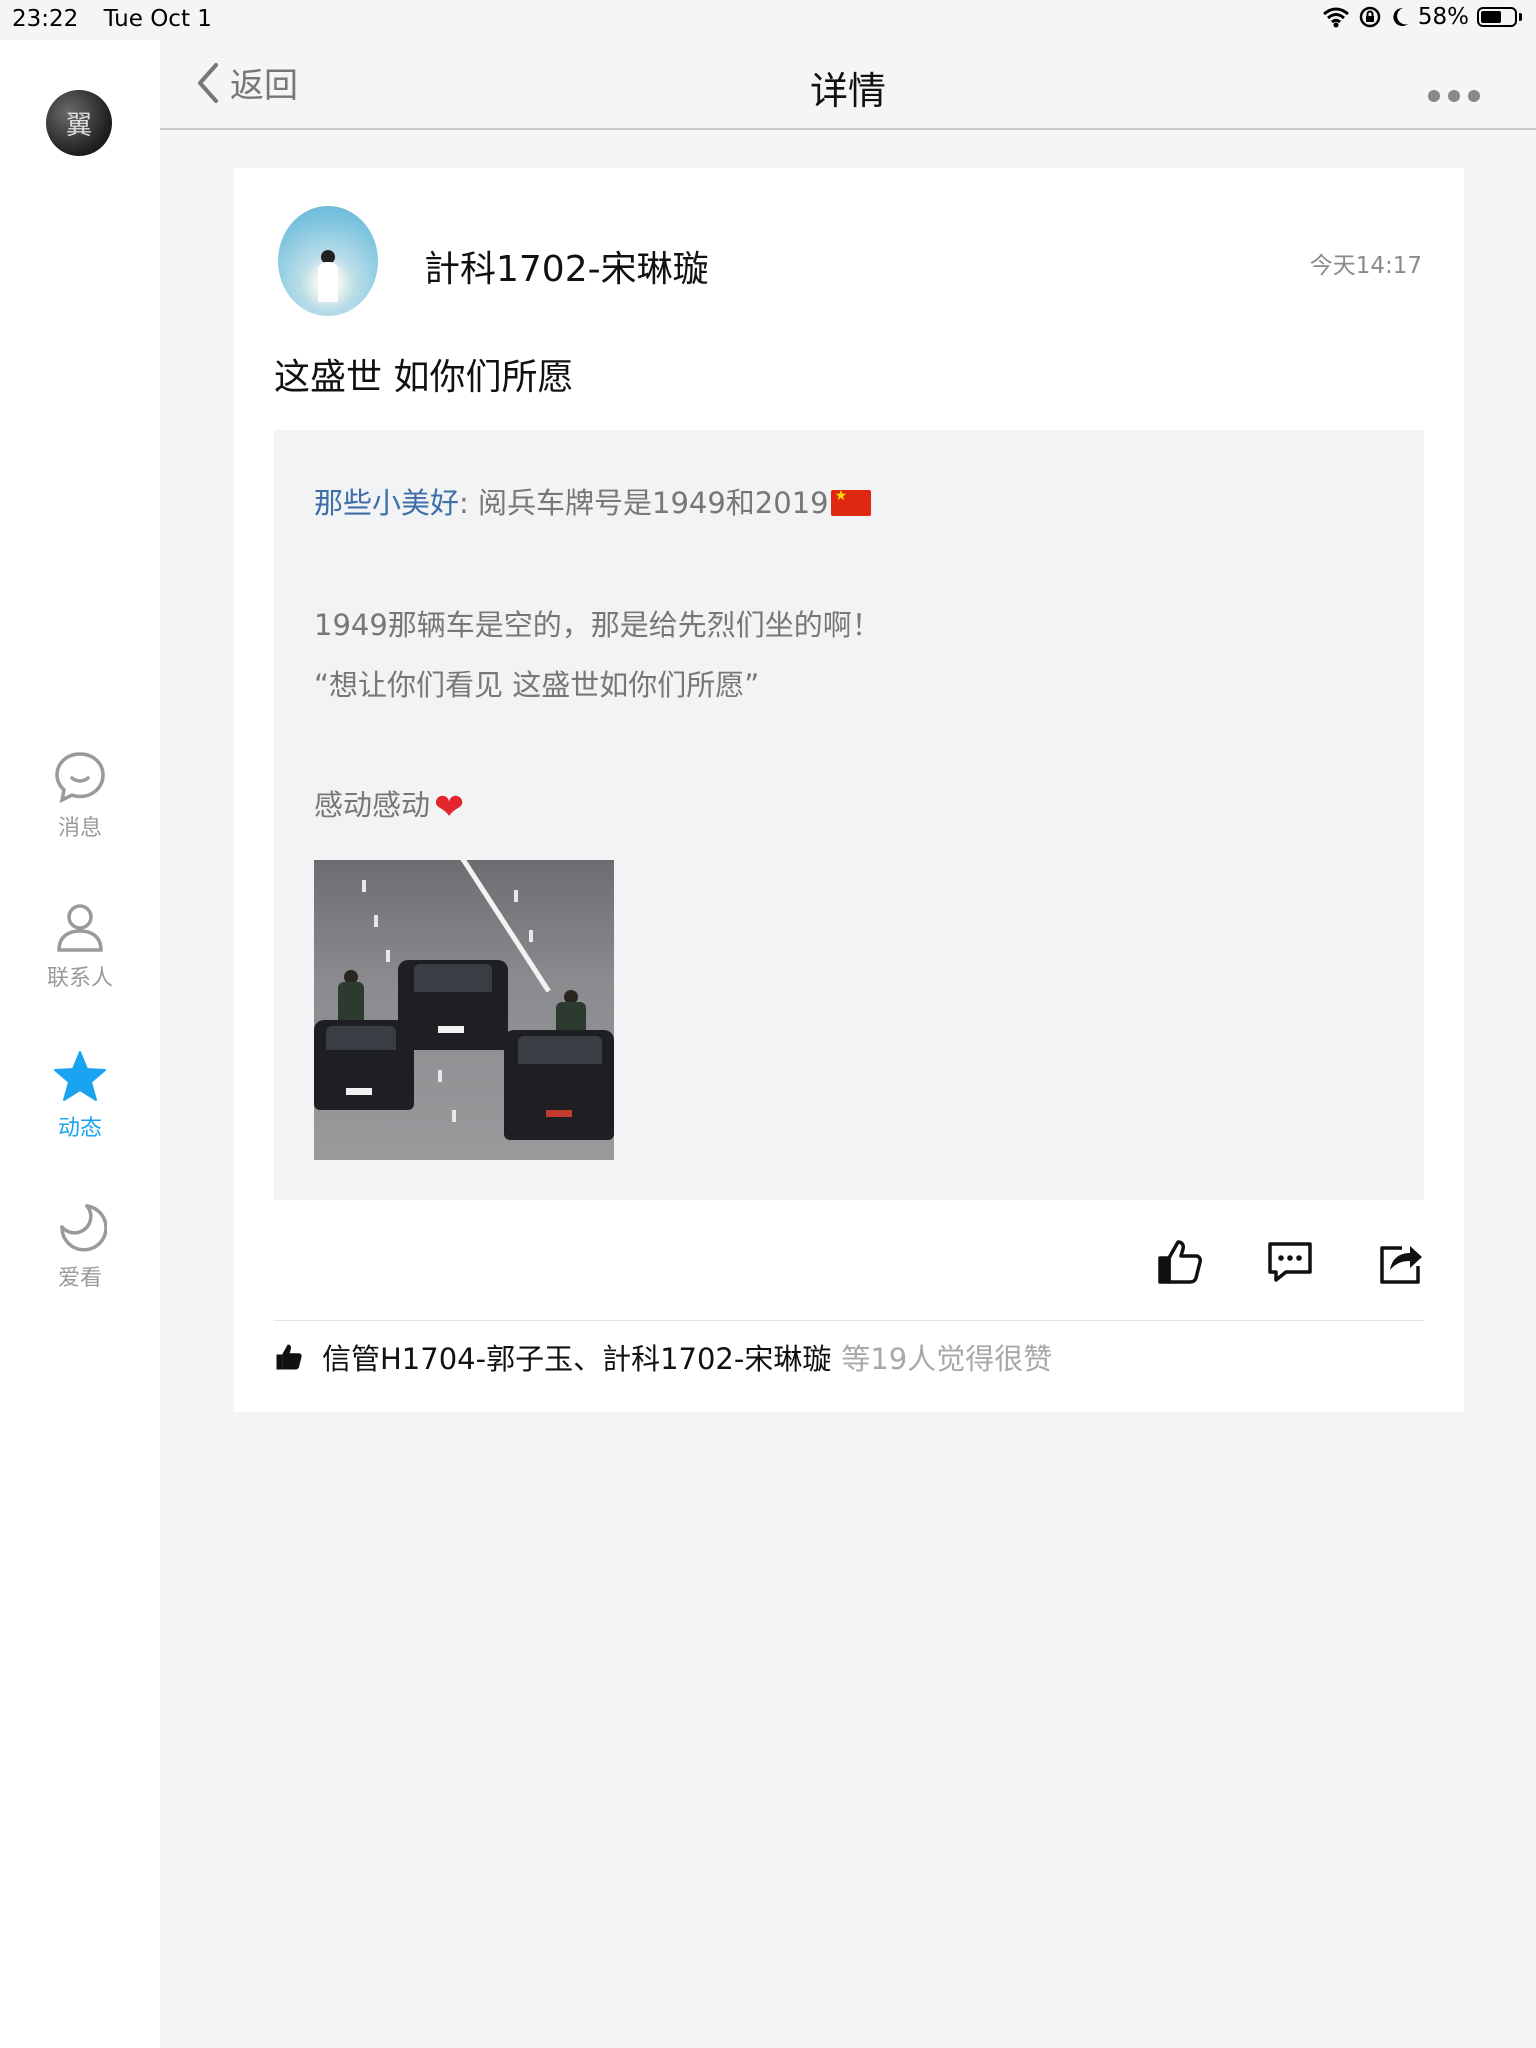 This screenshot has width=1536, height=2048. What do you see at coordinates (83, 1228) in the screenshot?
I see `crescent-icon` at bounding box center [83, 1228].